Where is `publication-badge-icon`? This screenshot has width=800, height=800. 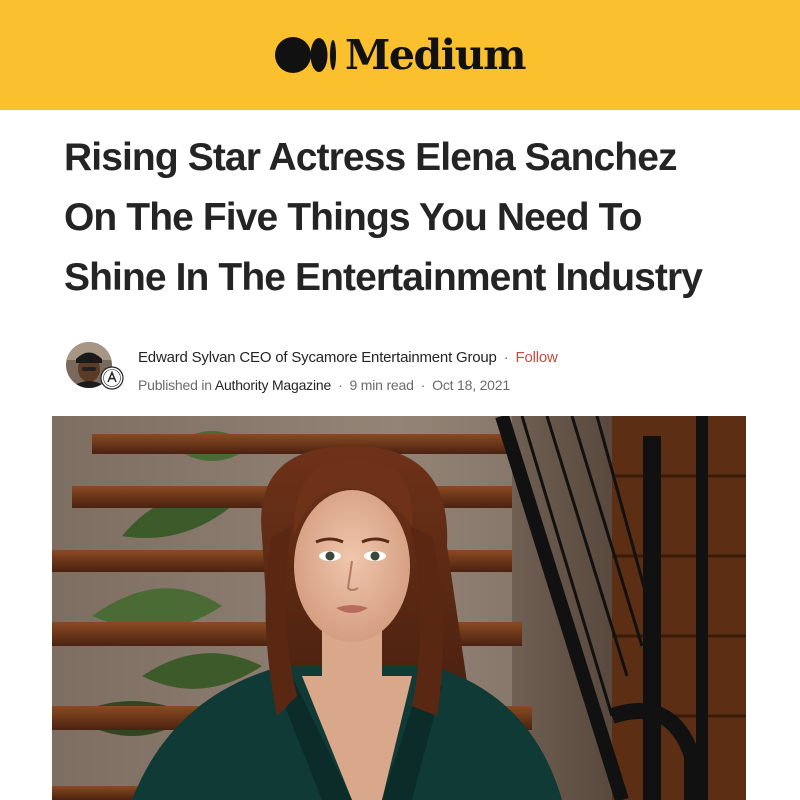
publication-badge-icon is located at coordinates (112, 378).